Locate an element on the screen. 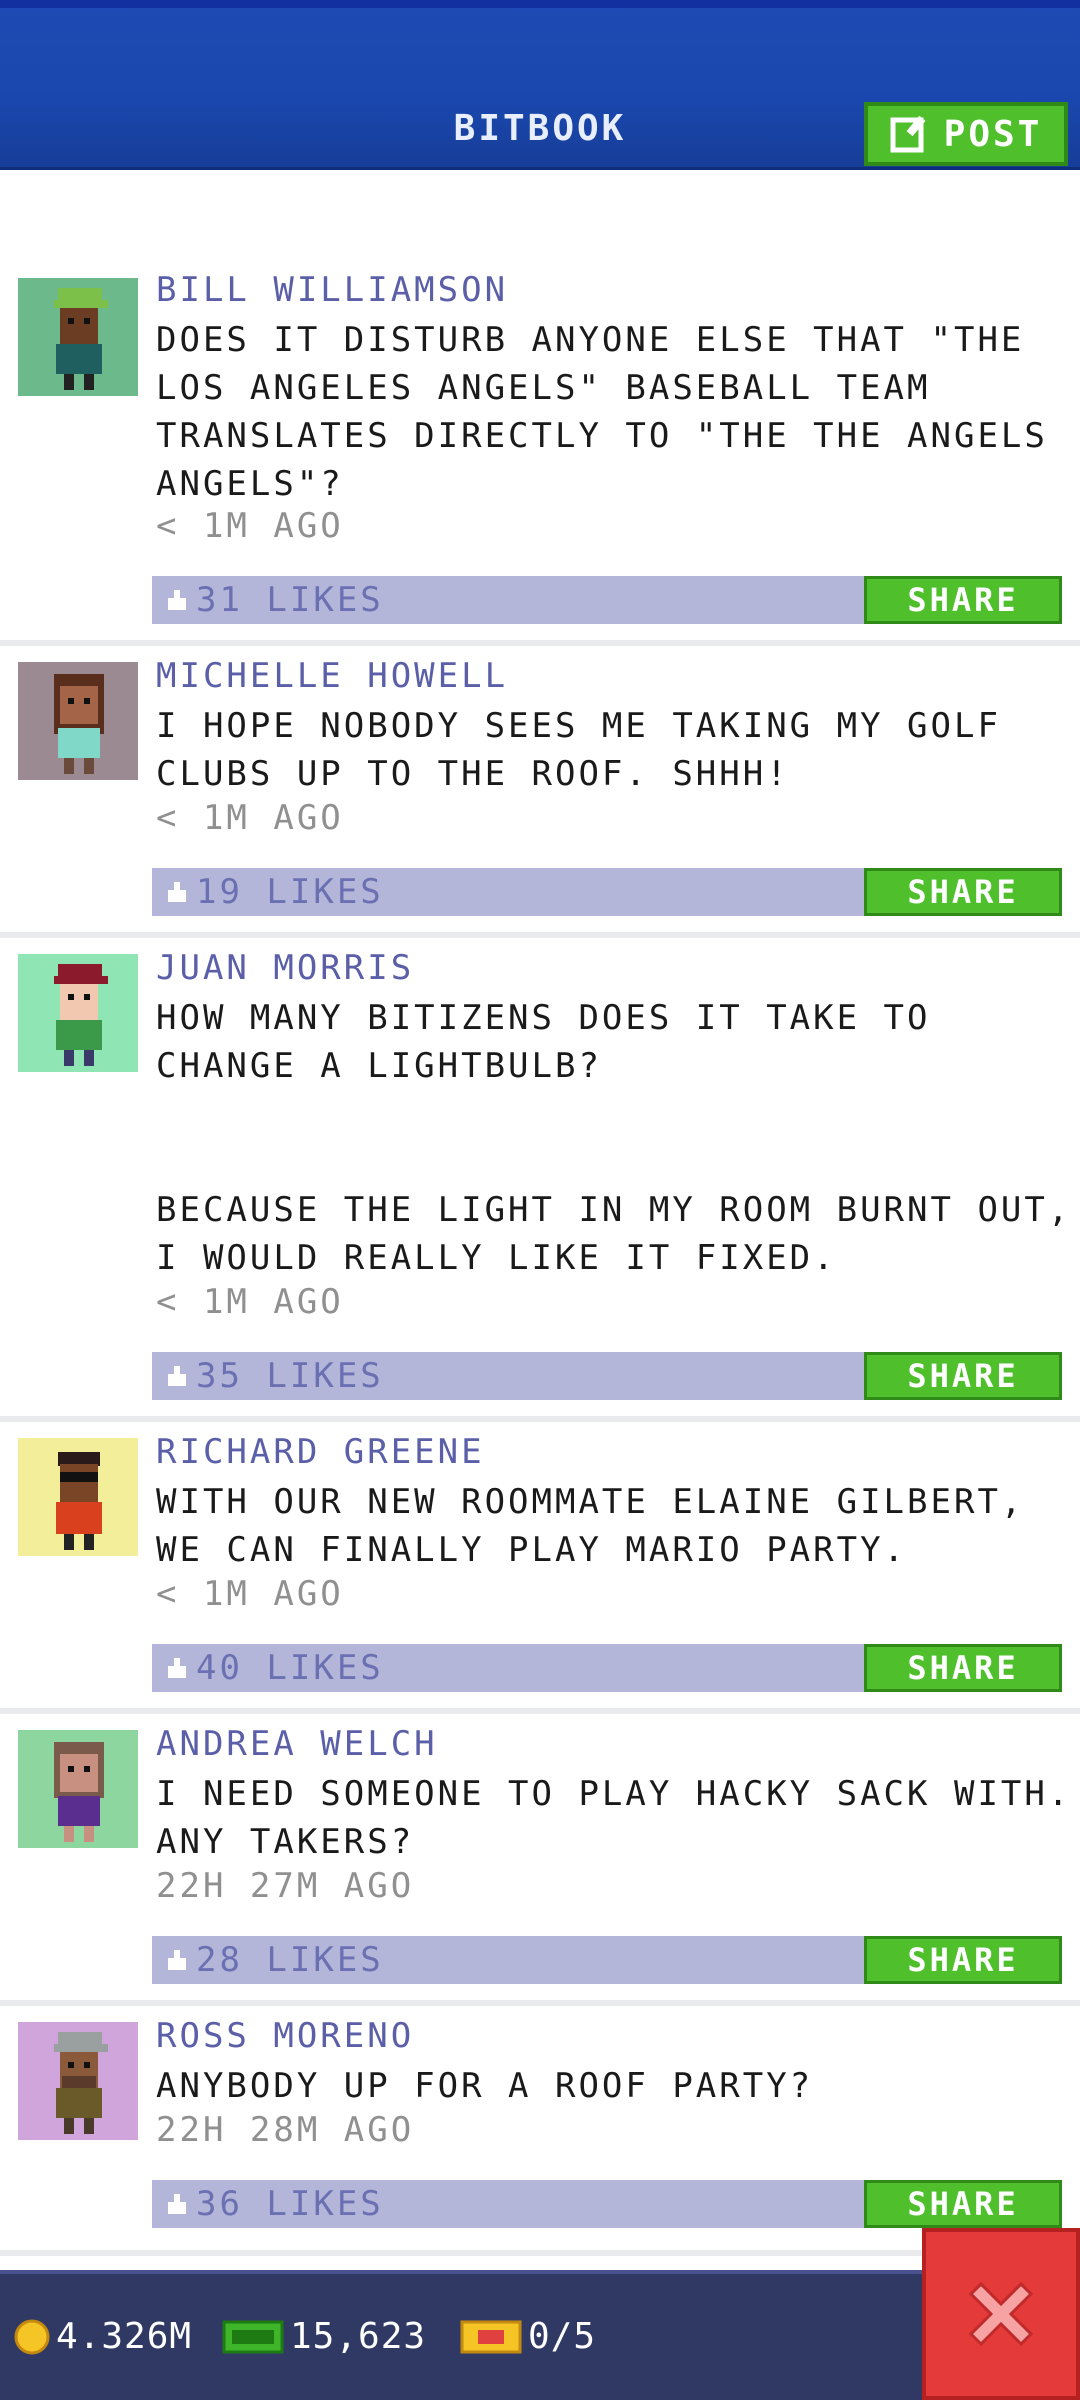 This screenshot has width=1080, height=2400. bux-icon is located at coordinates (253, 2336).